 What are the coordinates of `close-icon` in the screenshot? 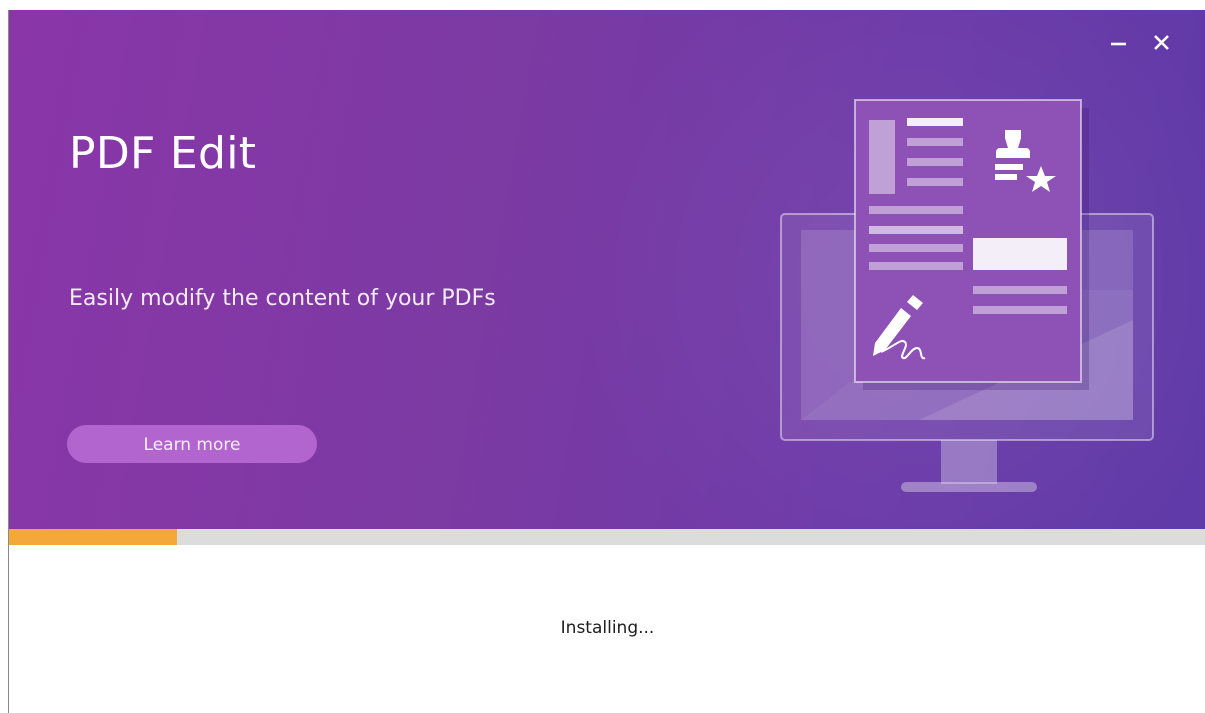 It's located at (1161, 42).